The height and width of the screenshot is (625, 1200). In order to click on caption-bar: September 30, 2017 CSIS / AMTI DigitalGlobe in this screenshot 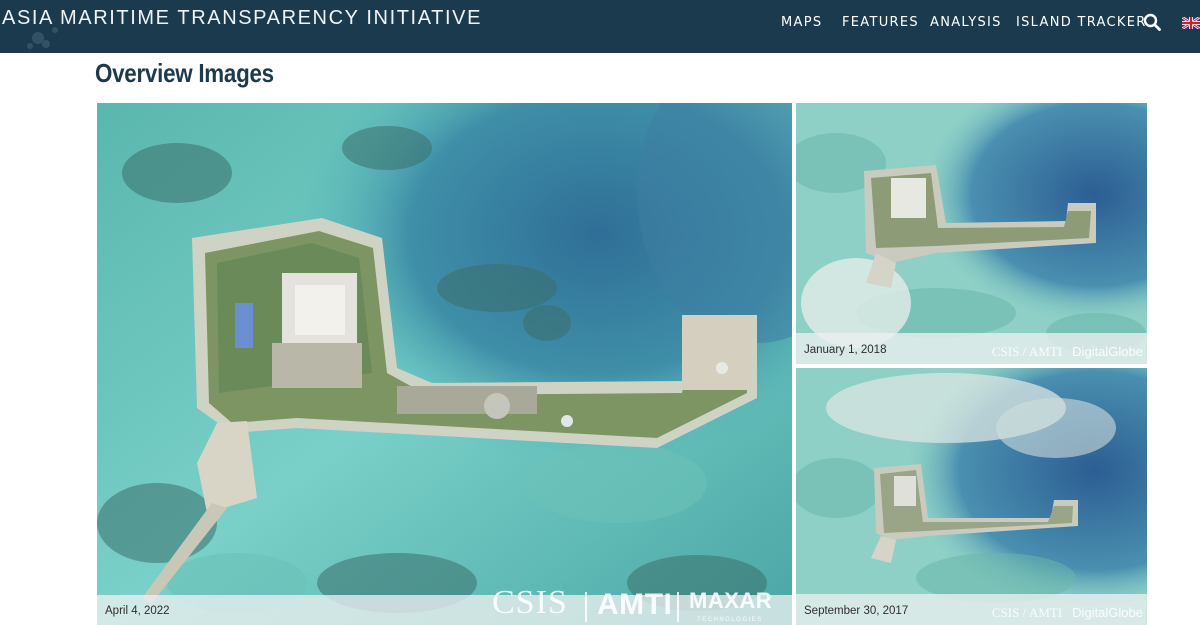, I will do `click(971, 609)`.